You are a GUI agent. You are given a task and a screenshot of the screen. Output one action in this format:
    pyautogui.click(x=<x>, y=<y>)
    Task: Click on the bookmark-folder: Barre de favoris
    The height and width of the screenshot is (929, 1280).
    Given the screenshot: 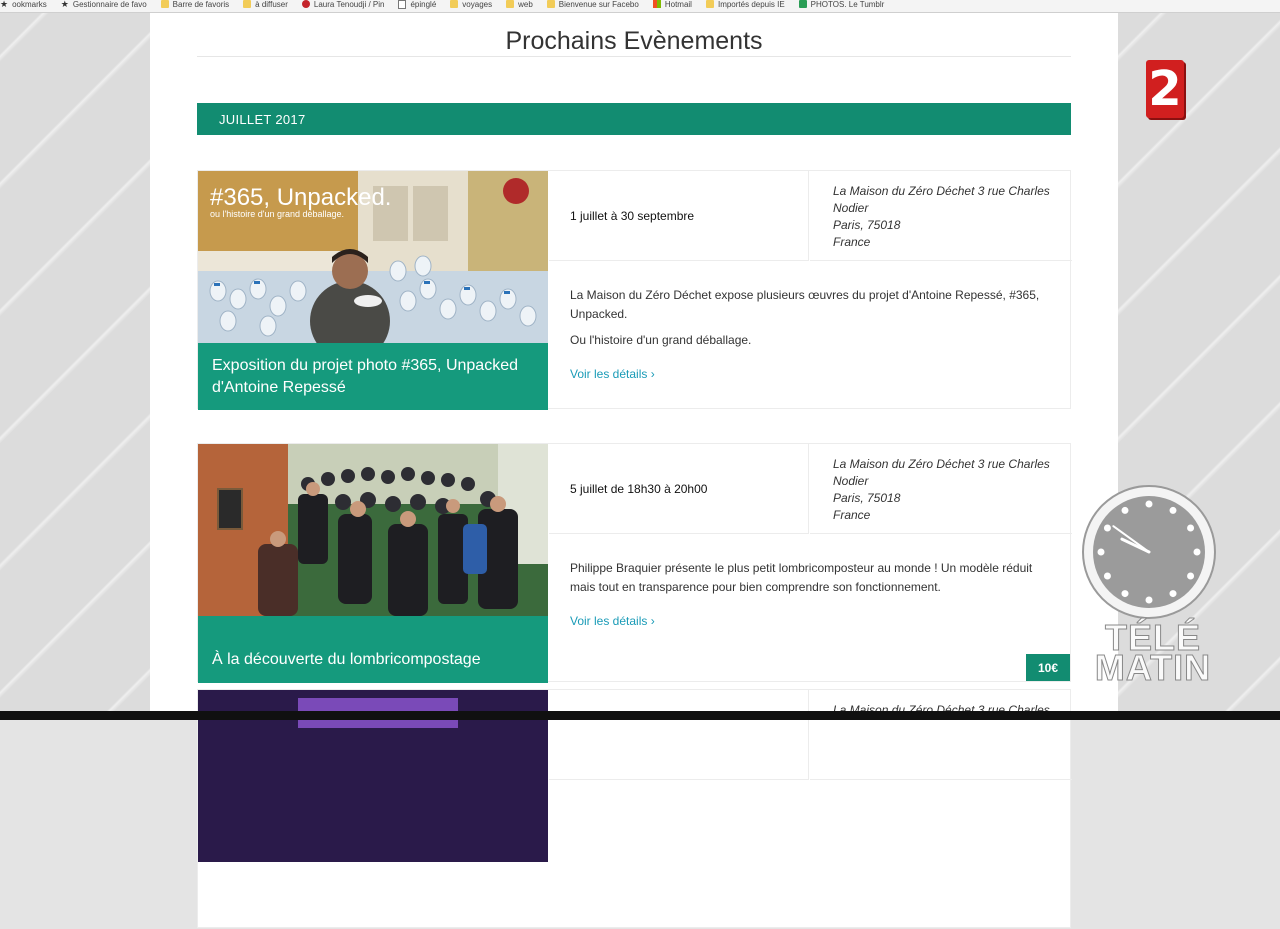 What is the action you would take?
    pyautogui.click(x=194, y=4)
    